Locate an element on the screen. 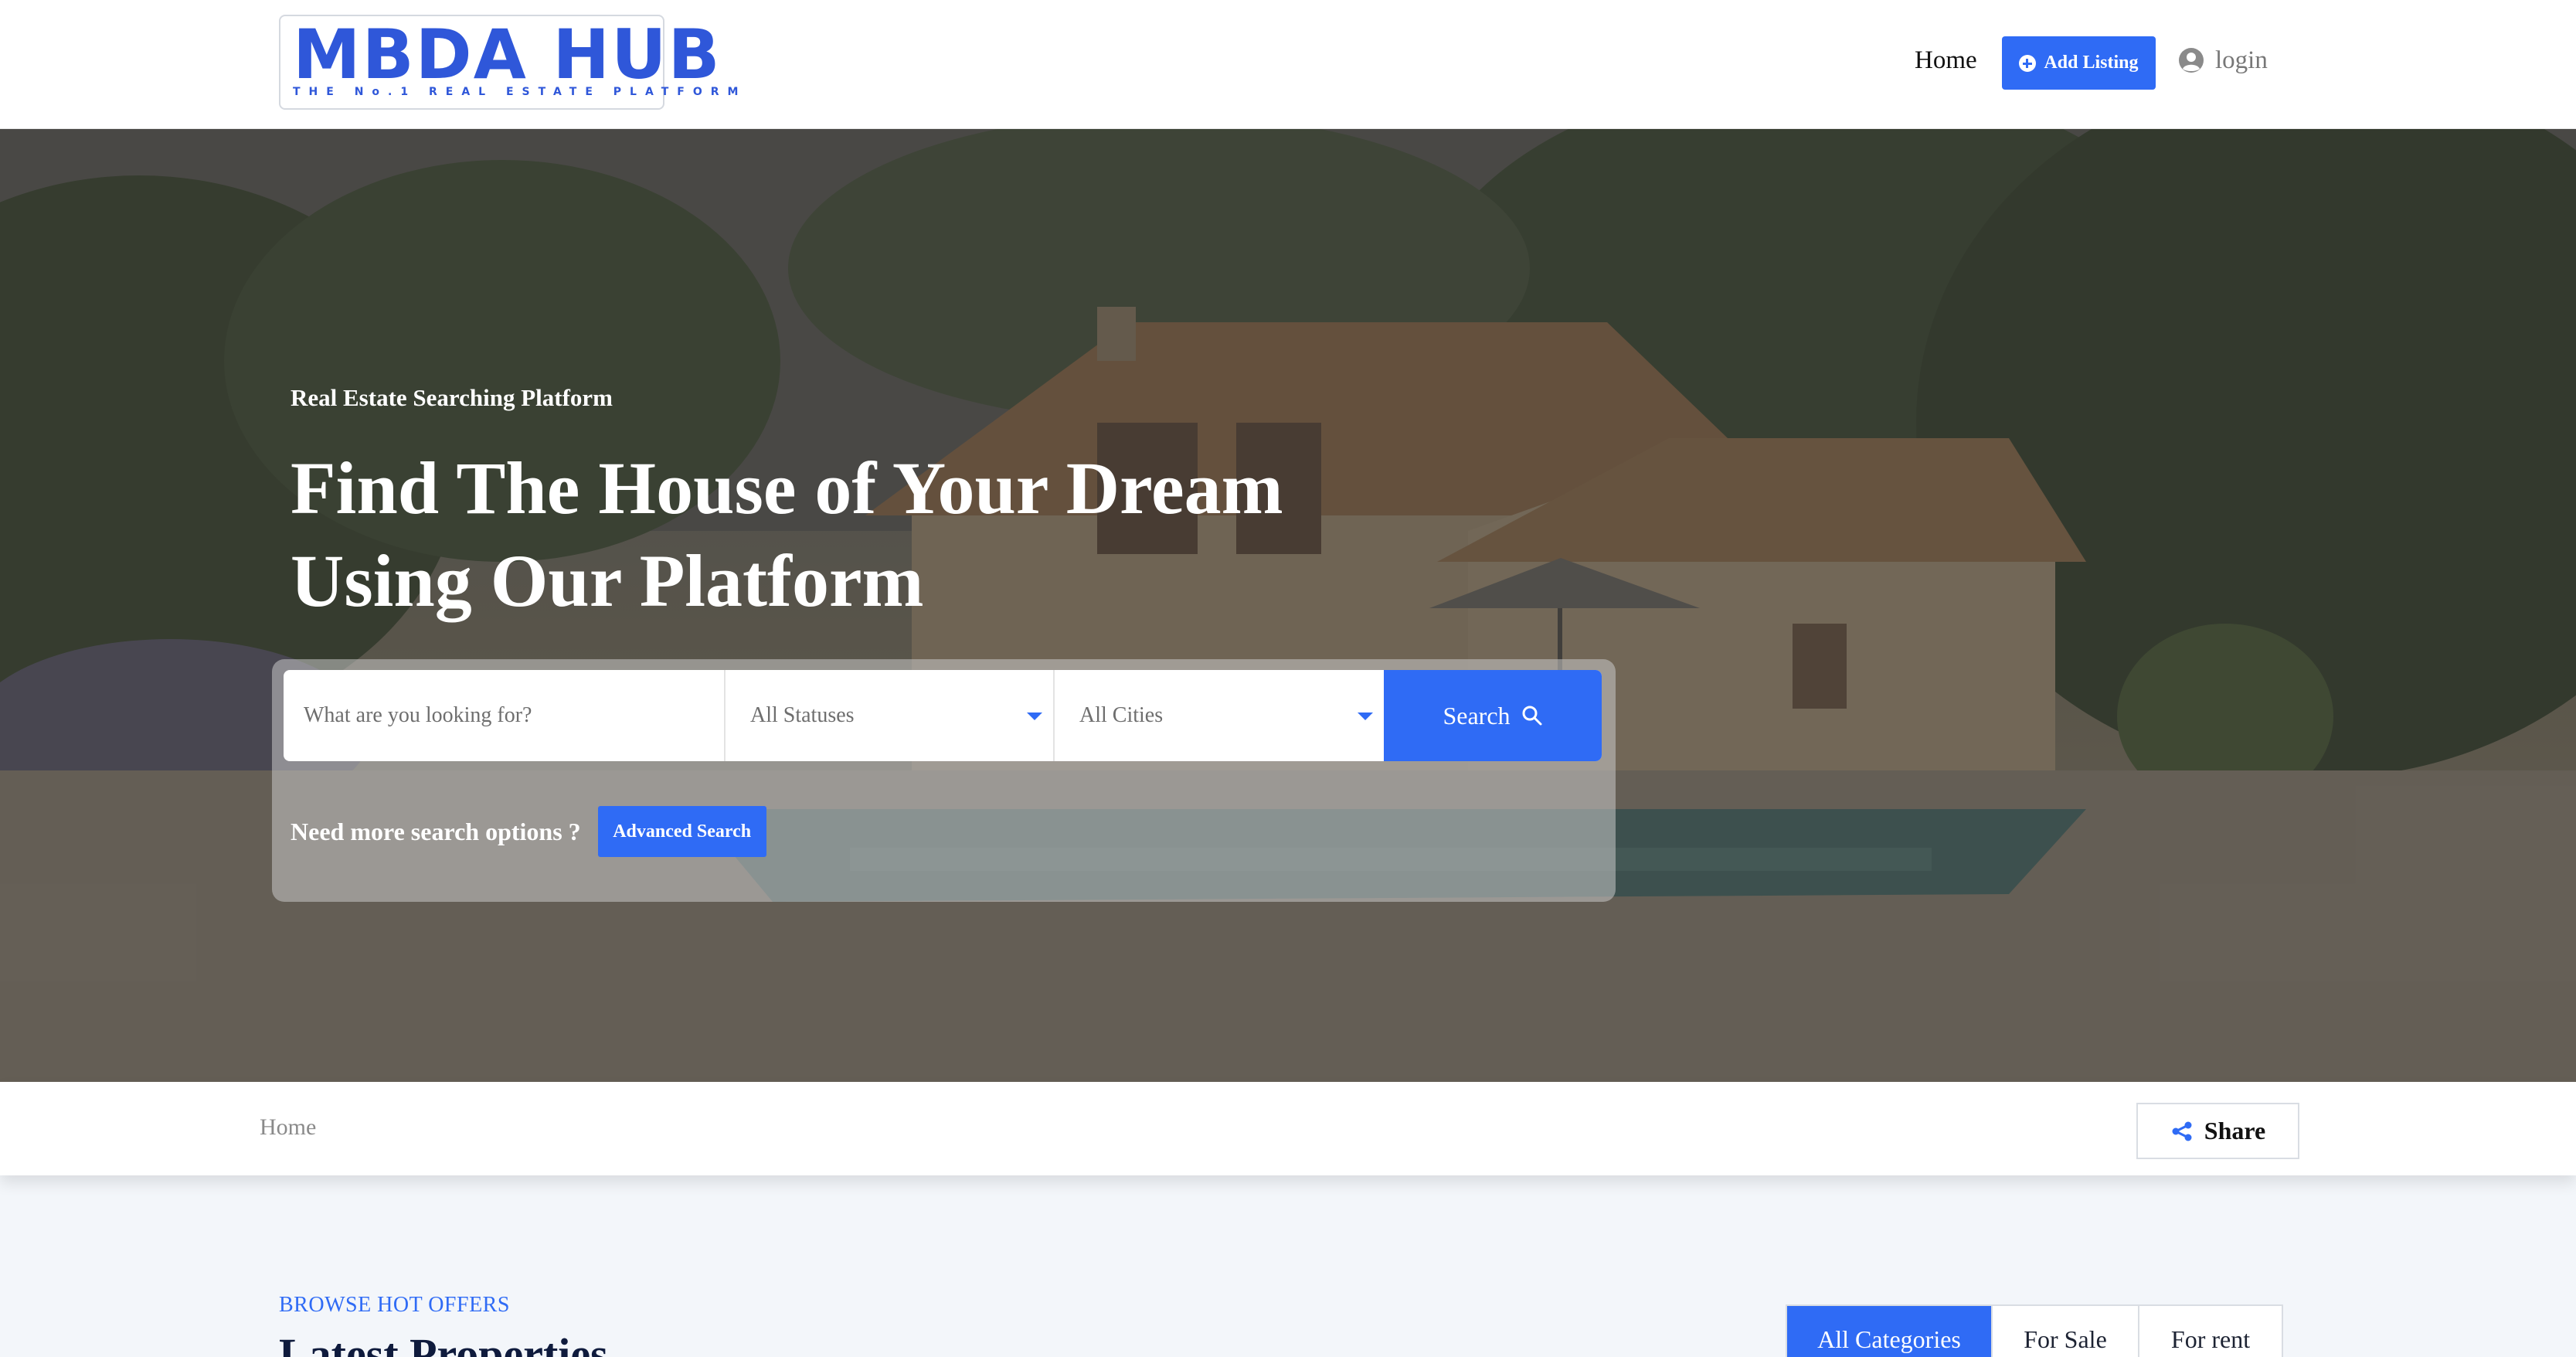  search-input: What are you looking for? is located at coordinates (505, 715).